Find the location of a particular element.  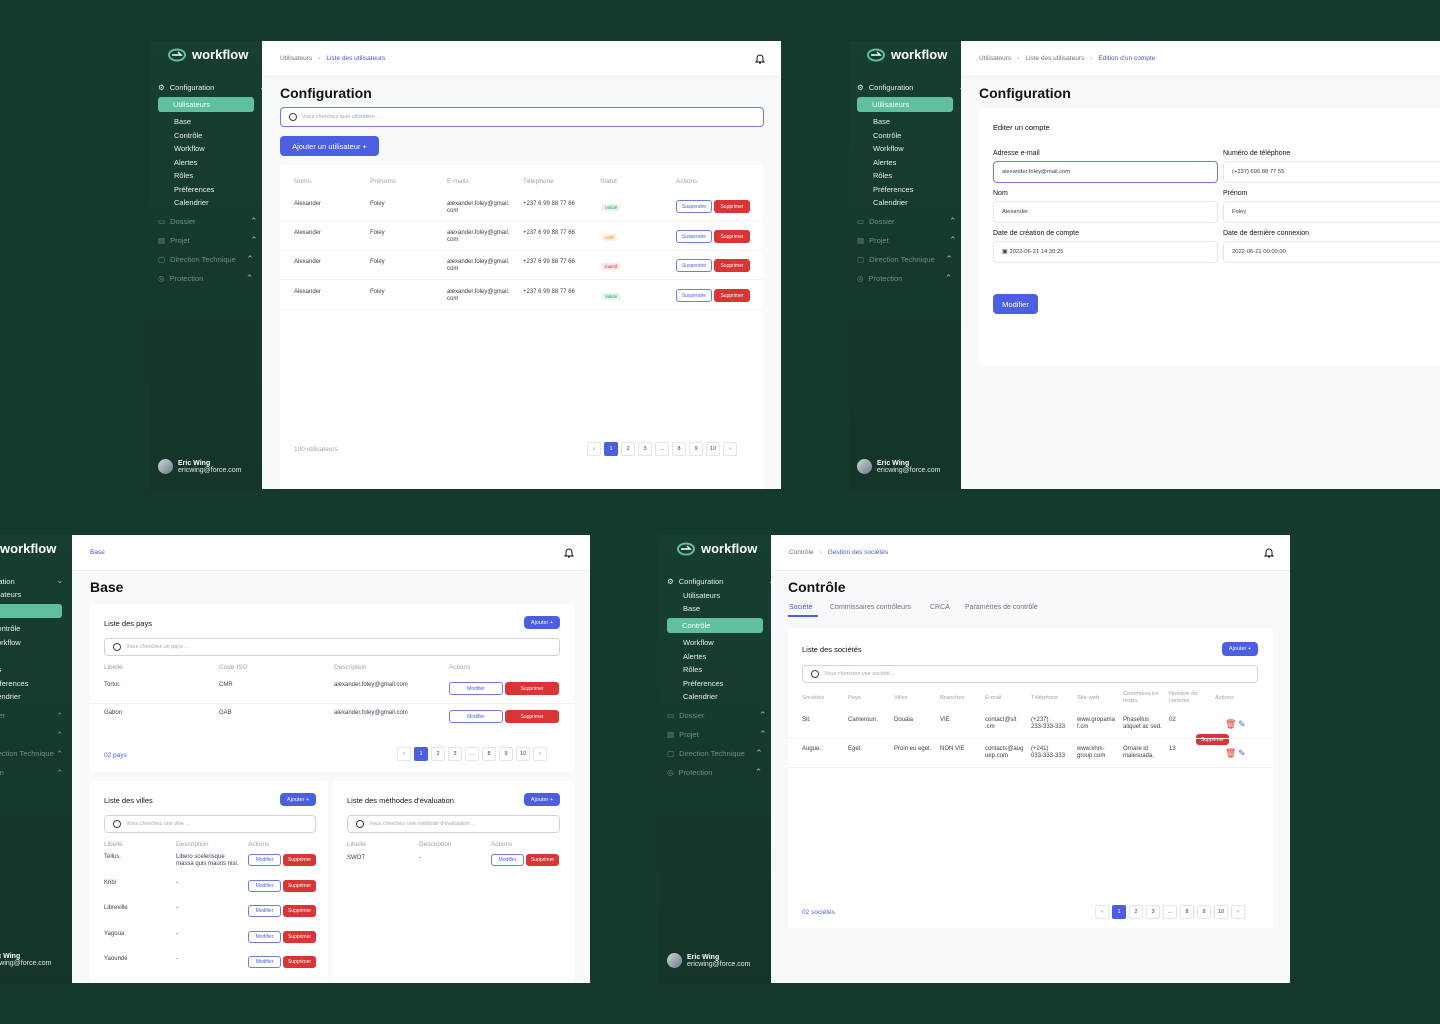

col-header: E-mails is located at coordinates (458, 181).